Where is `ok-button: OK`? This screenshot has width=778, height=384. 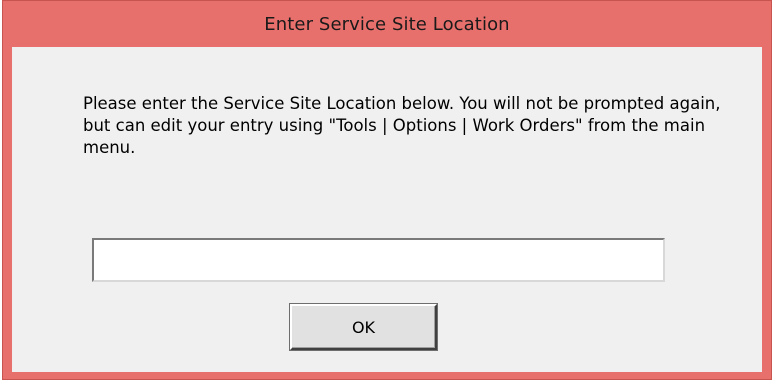 ok-button: OK is located at coordinates (363, 327).